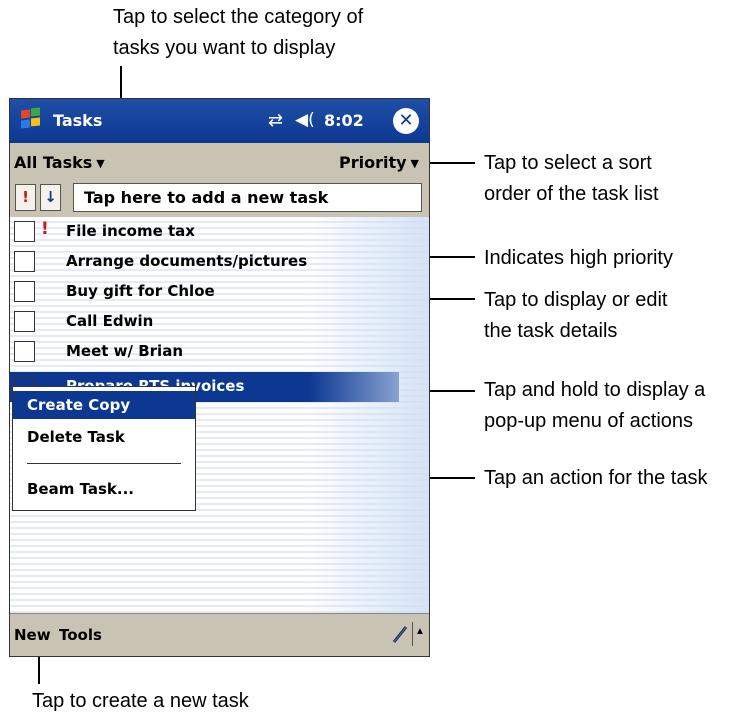 Image resolution: width=747 pixels, height=720 pixels. Describe the element at coordinates (406, 121) in the screenshot. I see `close-icon: ✕` at that location.